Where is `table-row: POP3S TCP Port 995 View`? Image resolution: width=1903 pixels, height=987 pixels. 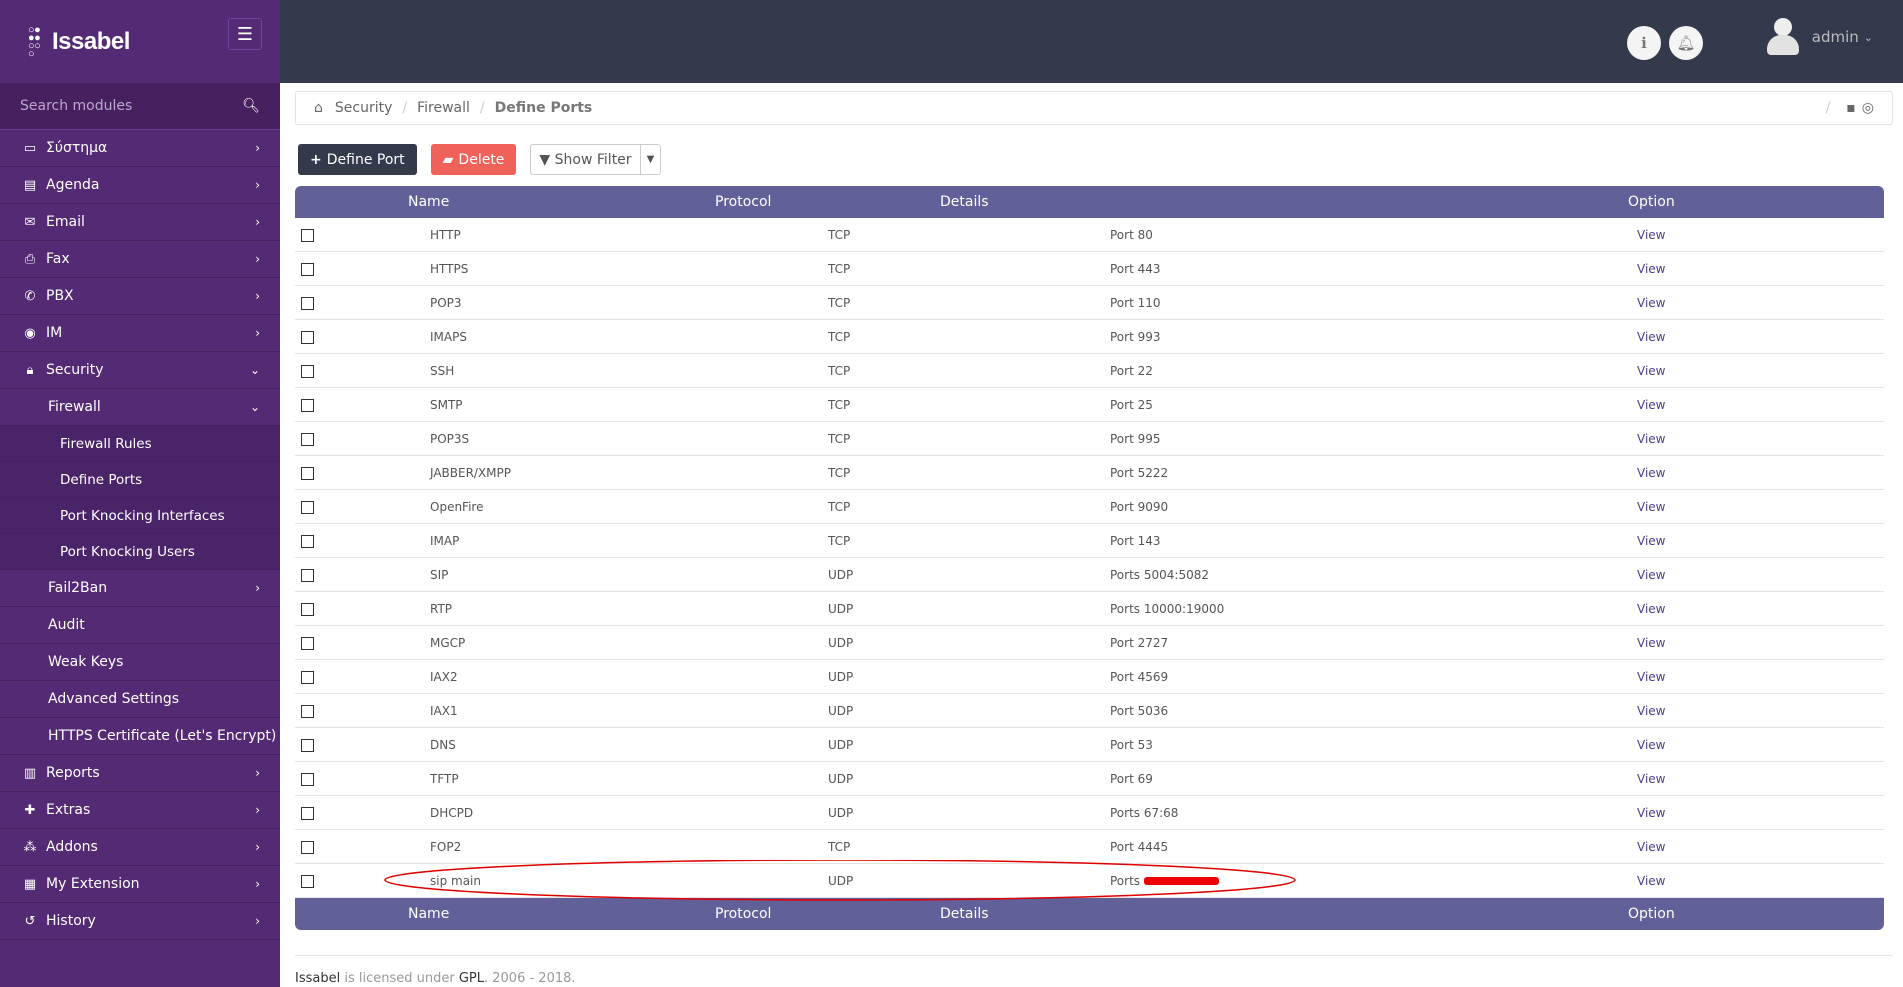
table-row: POP3S TCP Port 995 View is located at coordinates (1089, 439).